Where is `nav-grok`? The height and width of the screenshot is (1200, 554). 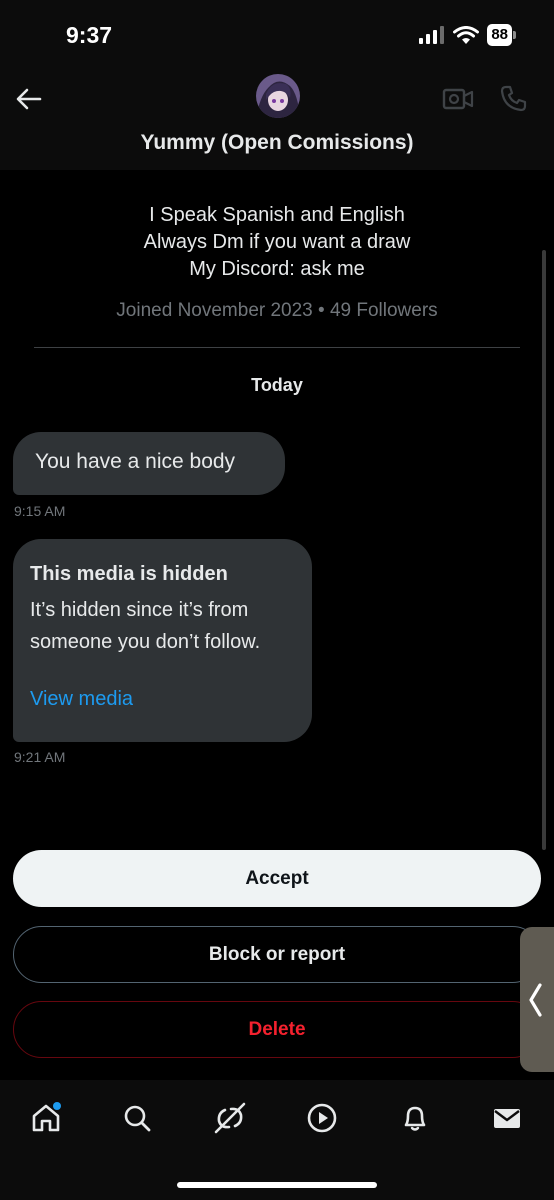 nav-grok is located at coordinates (230, 1118).